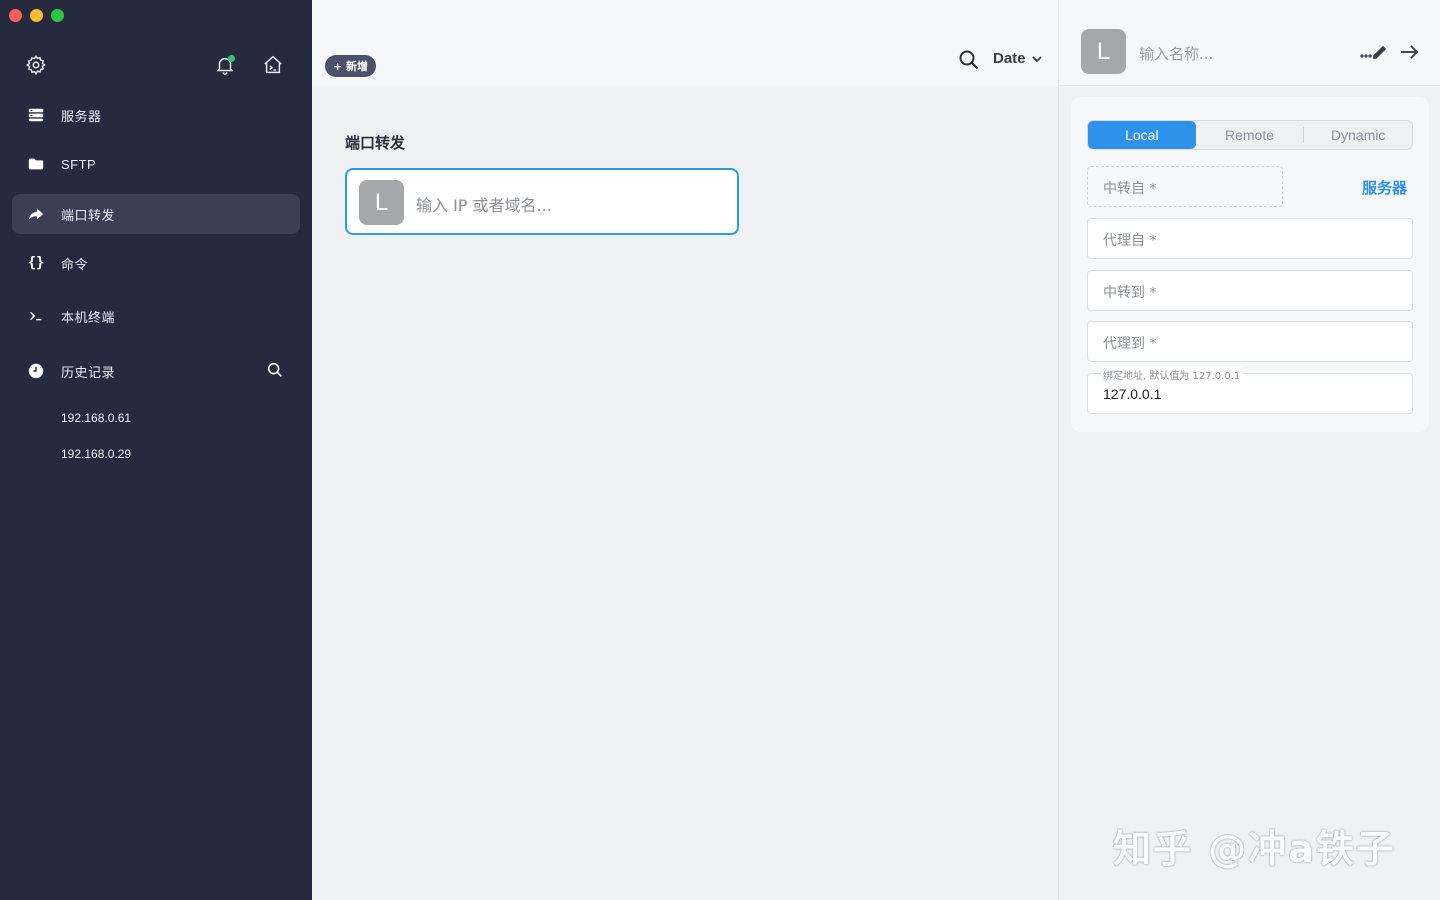 This screenshot has width=1440, height=900. Describe the element at coordinates (375, 143) in the screenshot. I see `section-title: 端口转发` at that location.